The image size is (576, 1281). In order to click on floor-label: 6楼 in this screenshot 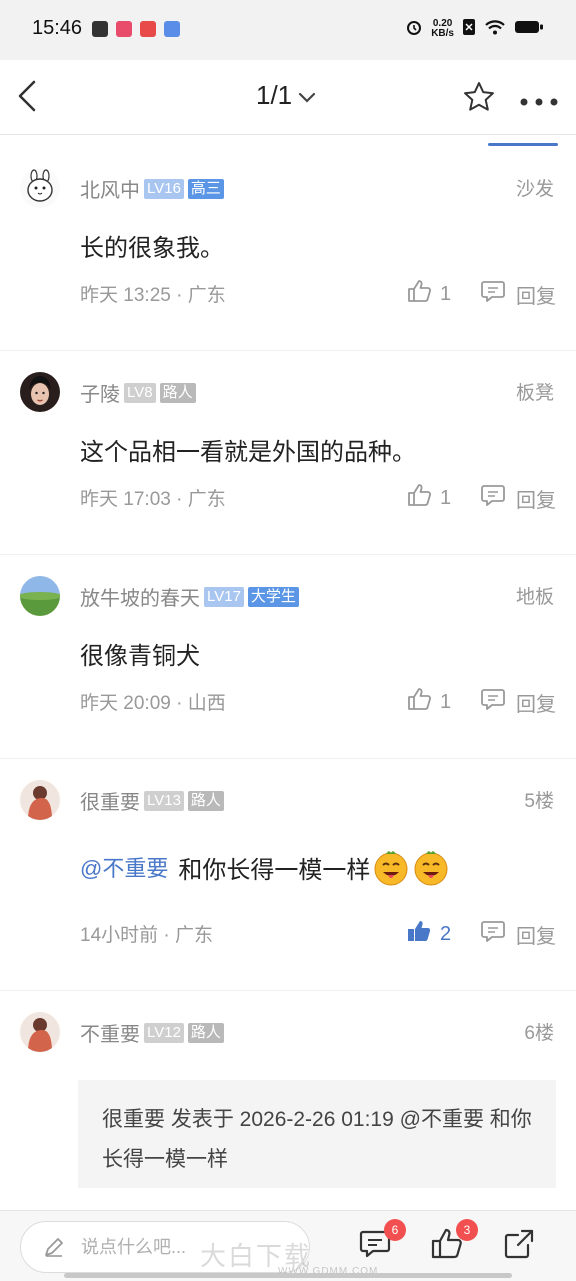, I will do `click(539, 1033)`.